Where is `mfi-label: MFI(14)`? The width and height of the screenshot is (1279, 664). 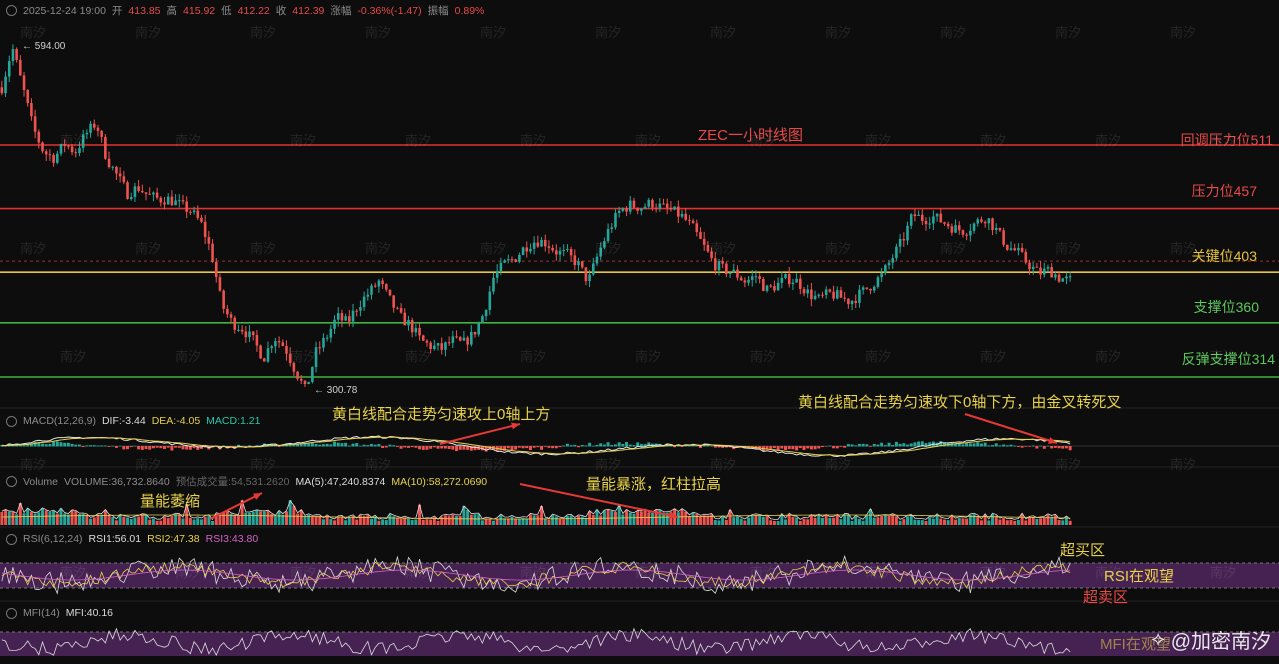
mfi-label: MFI(14) is located at coordinates (41, 613).